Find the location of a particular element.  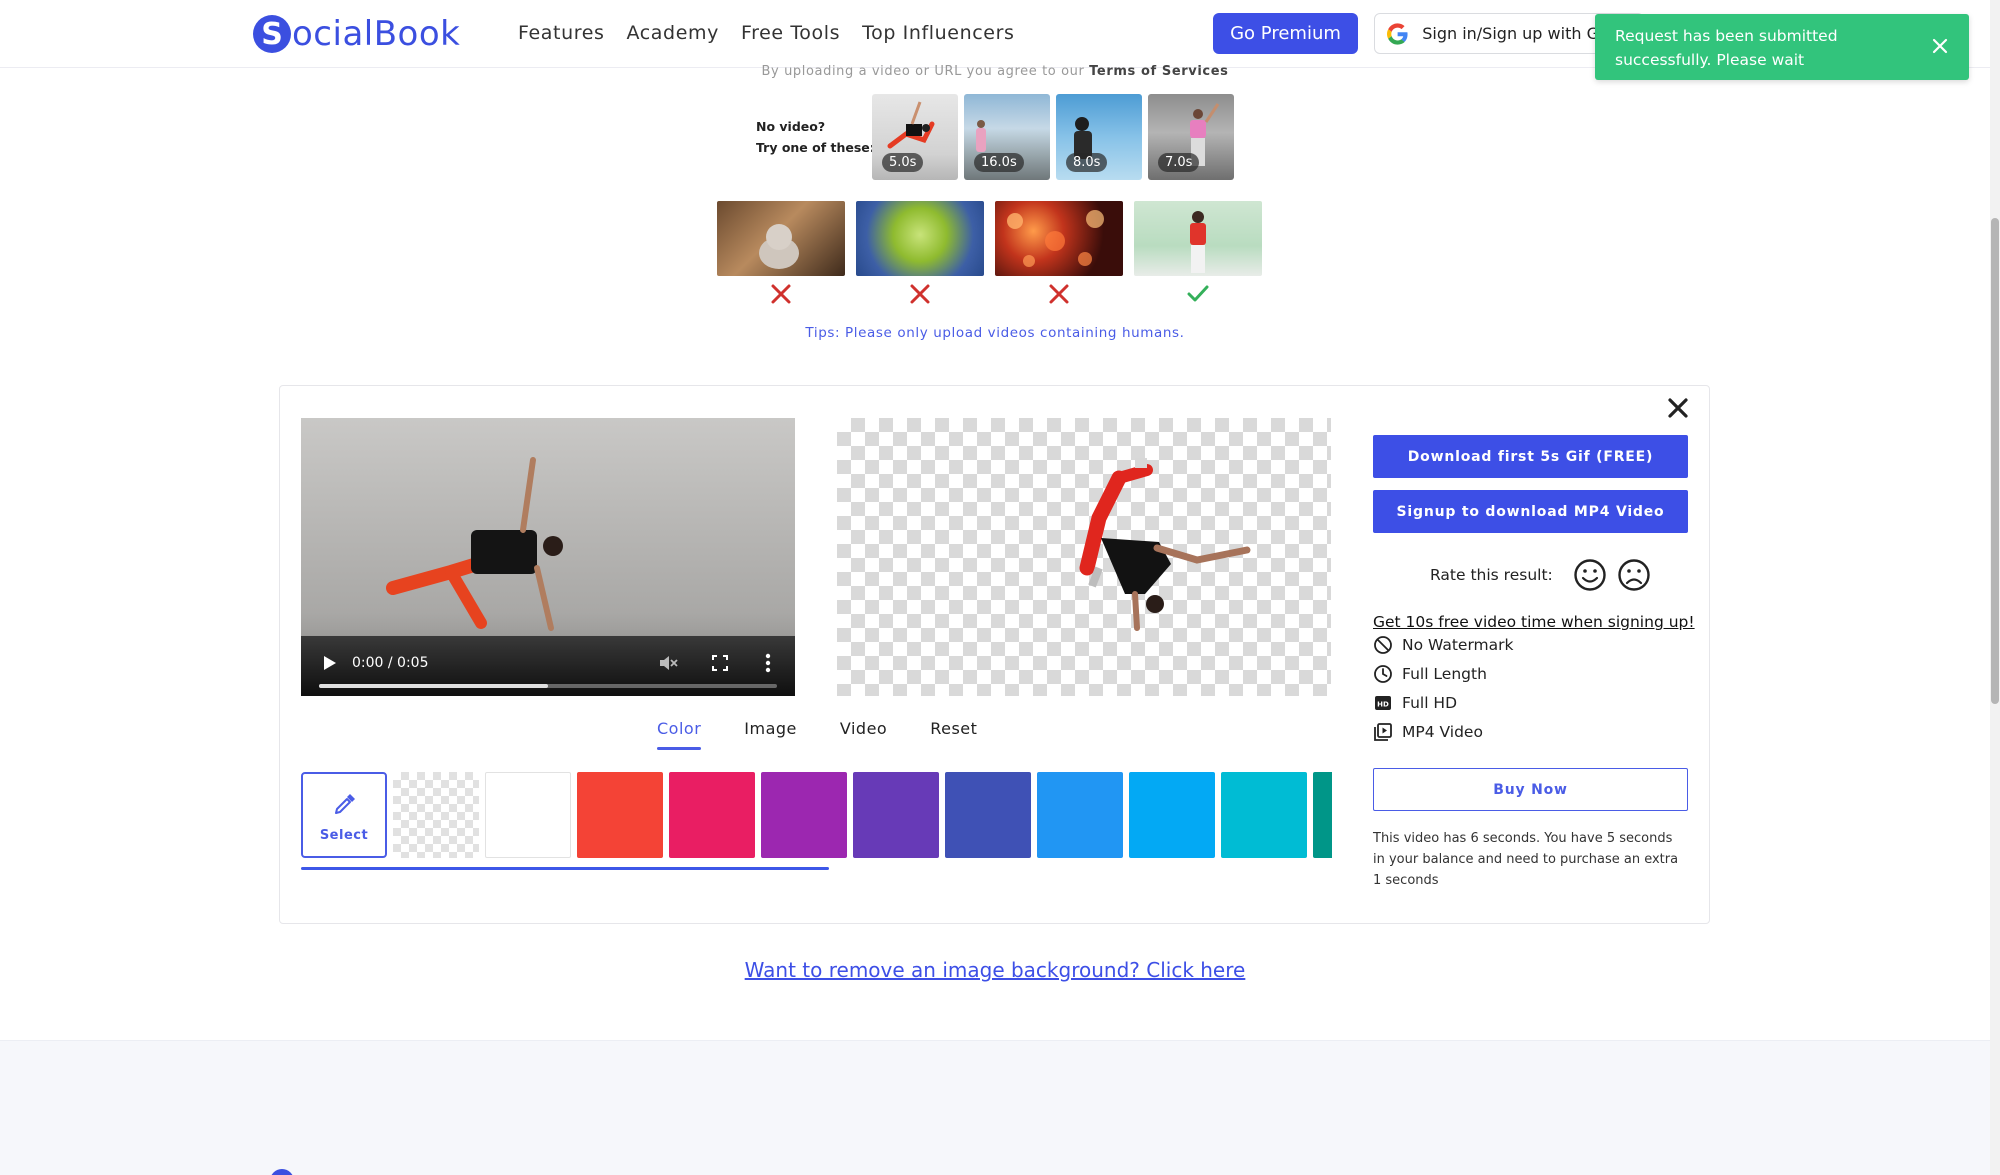

happy-face-icon is located at coordinates (1590, 575).